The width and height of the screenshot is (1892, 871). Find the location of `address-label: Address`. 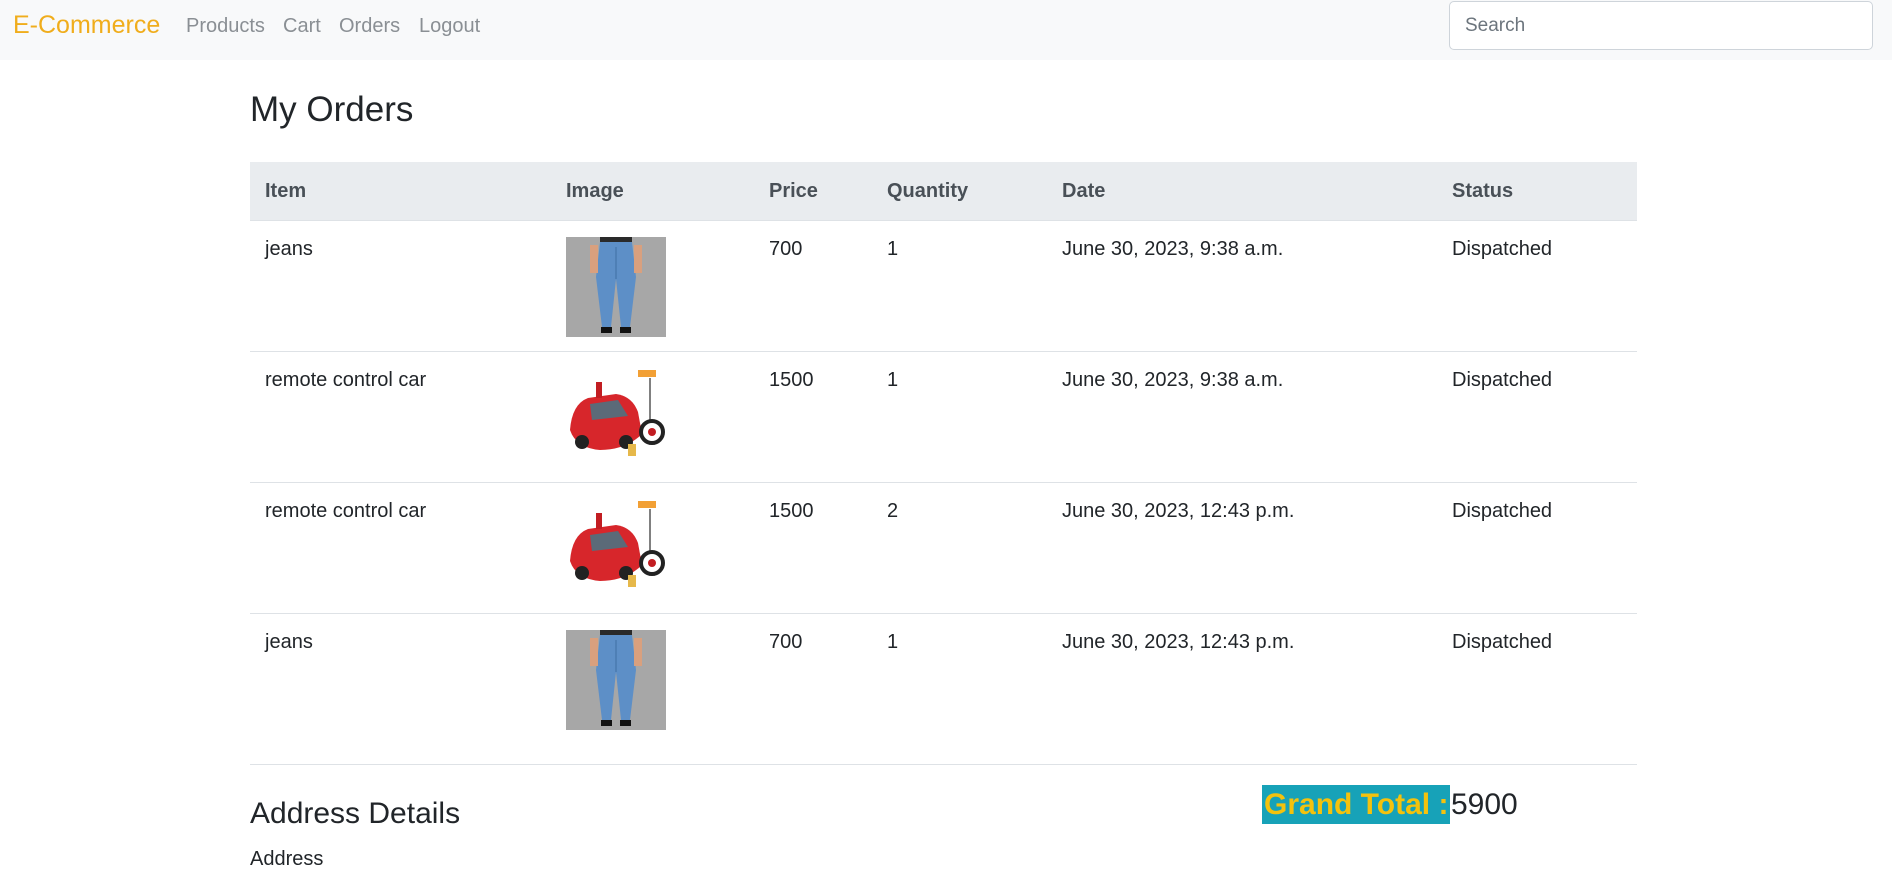

address-label: Address is located at coordinates (287, 859).